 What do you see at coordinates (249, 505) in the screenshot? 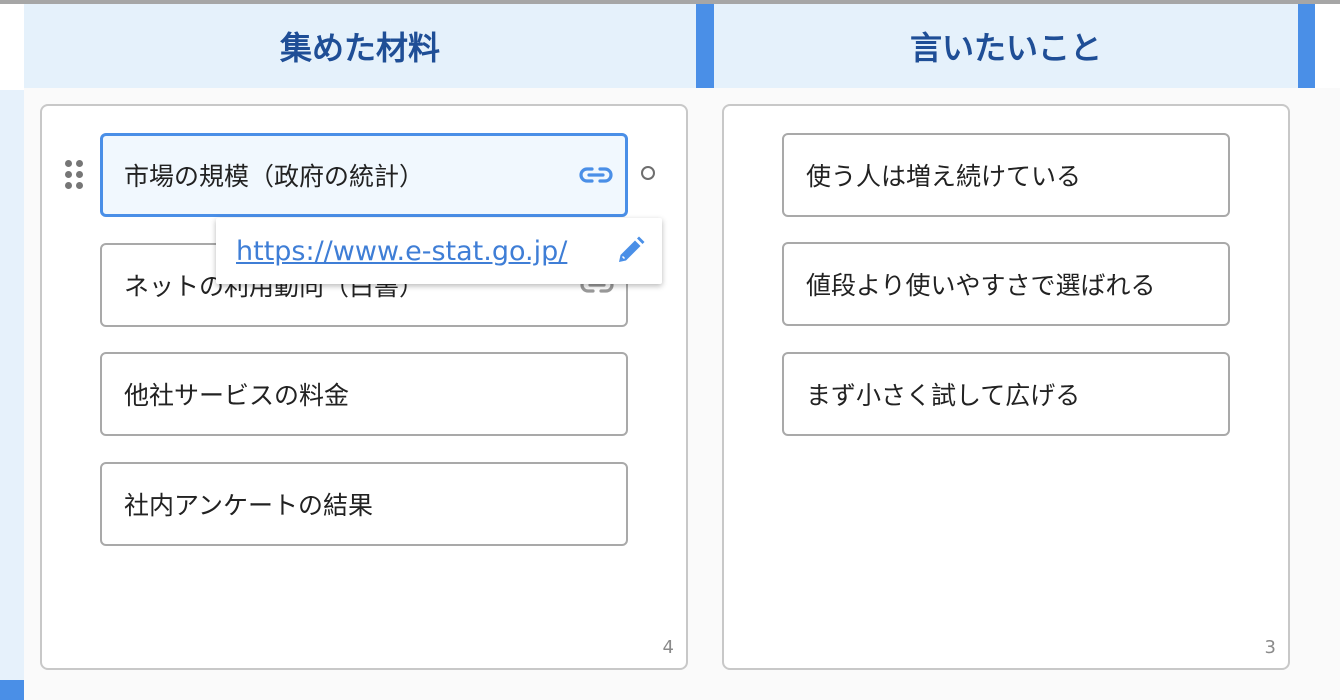
I see `card-label: 社内アンケートの結果` at bounding box center [249, 505].